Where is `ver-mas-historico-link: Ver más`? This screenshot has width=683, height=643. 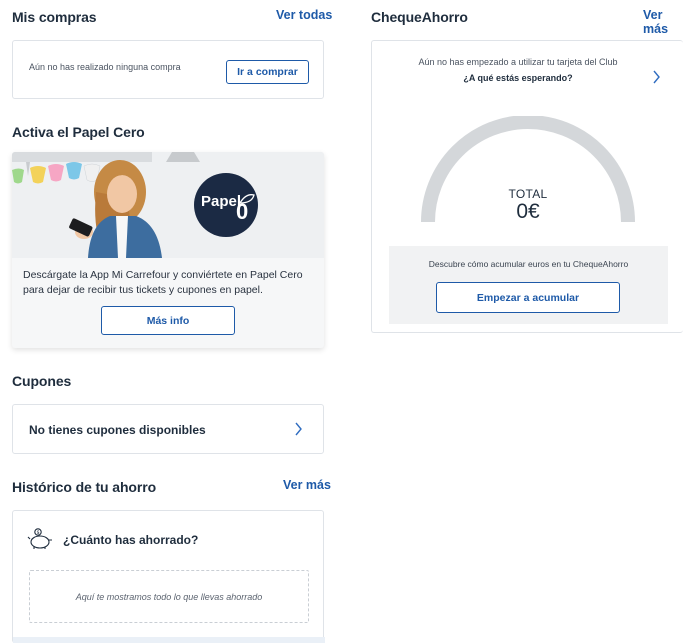 ver-mas-historico-link: Ver más is located at coordinates (307, 485).